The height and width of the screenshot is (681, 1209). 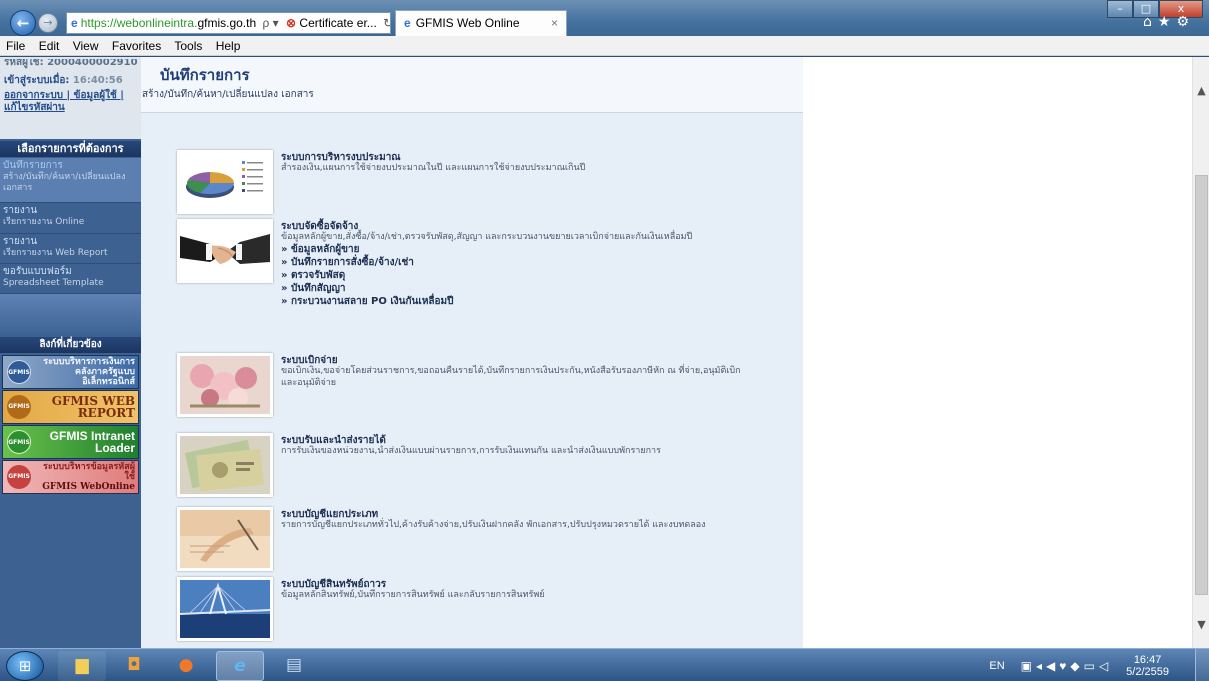 I want to click on tab-close-icon: ×, so click(x=554, y=23).